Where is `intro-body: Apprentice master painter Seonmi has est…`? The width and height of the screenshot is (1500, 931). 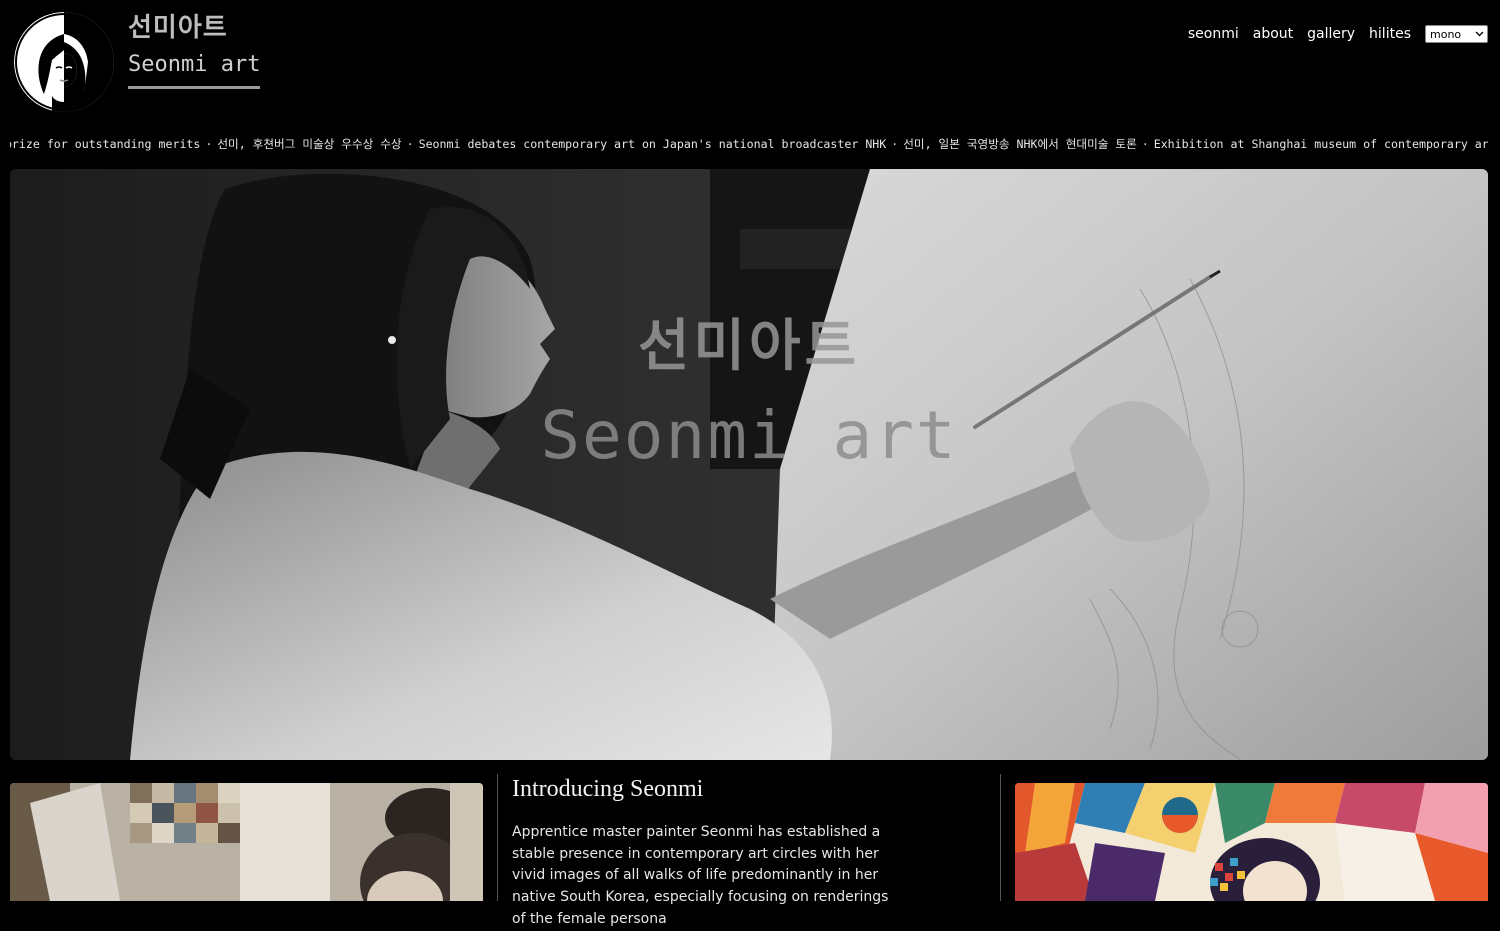
intro-body: Apprentice master painter Seonmi has est… is located at coordinates (700, 875).